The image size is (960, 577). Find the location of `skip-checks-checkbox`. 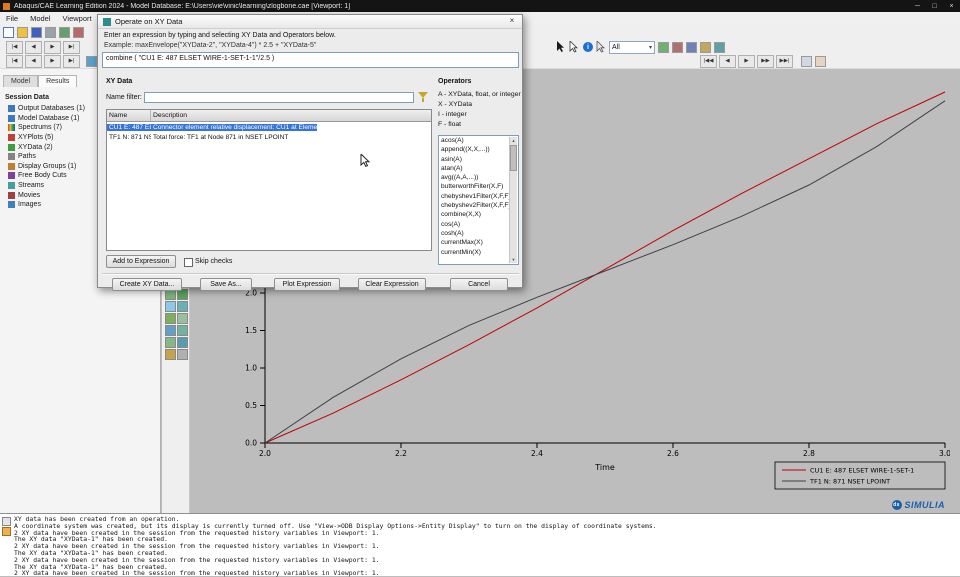

skip-checks-checkbox is located at coordinates (188, 262).